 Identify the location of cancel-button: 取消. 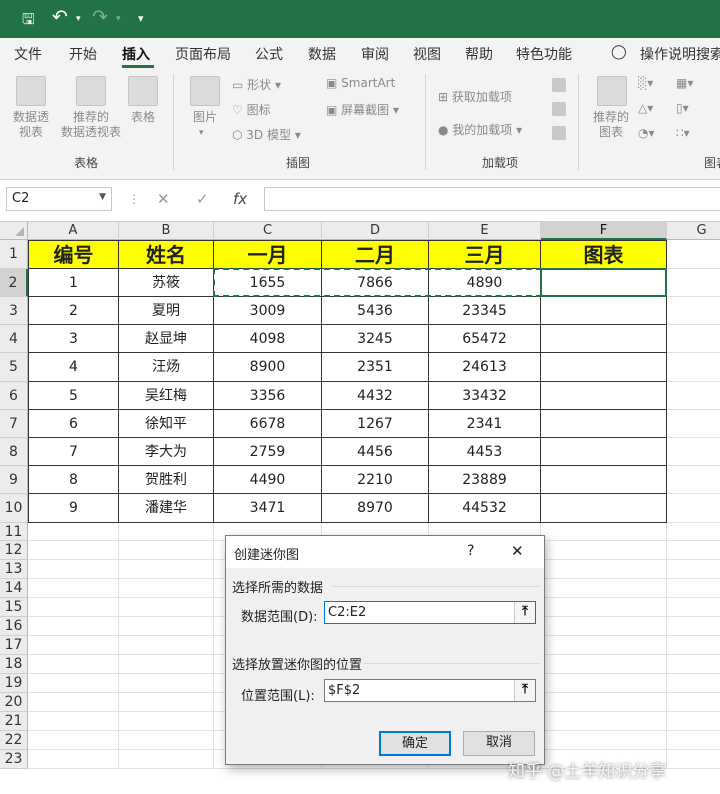
(499, 743).